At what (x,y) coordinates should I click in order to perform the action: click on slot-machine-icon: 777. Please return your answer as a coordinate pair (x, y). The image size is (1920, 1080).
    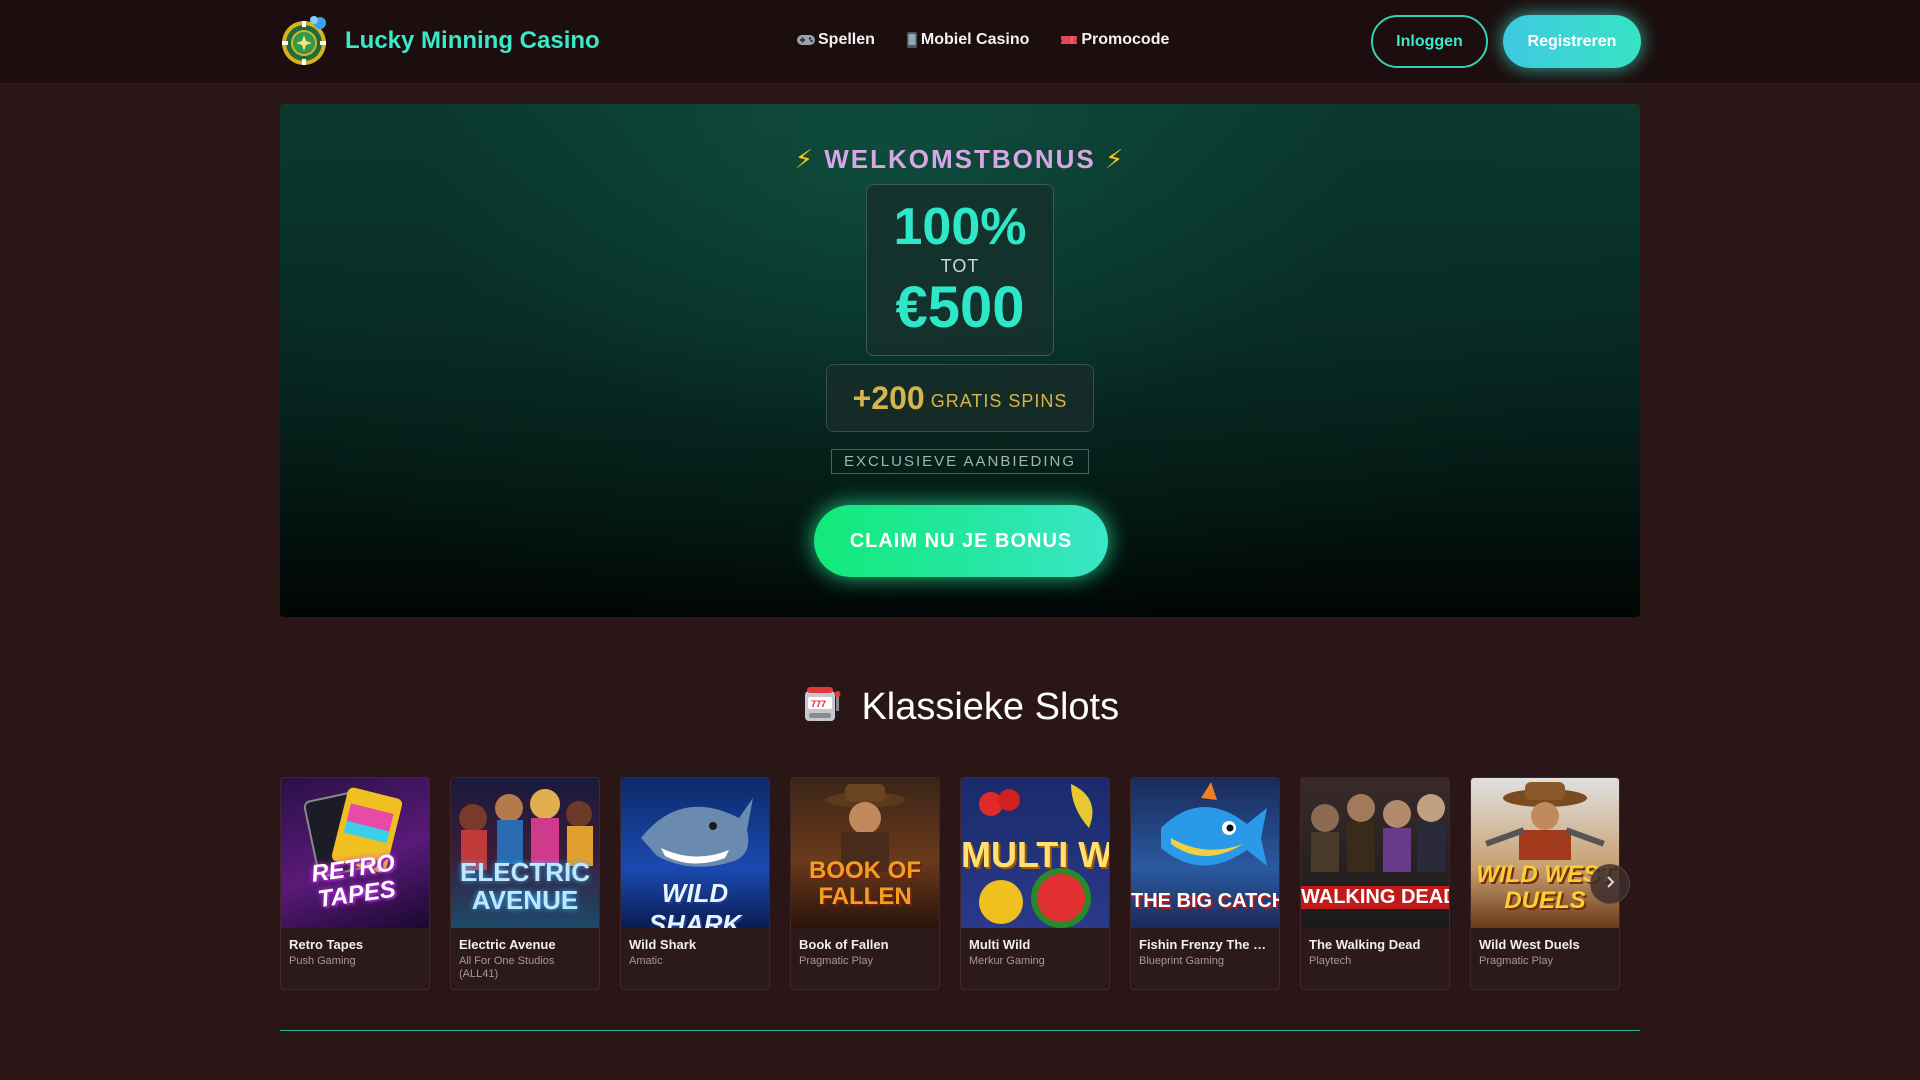
    Looking at the image, I should click on (822, 709).